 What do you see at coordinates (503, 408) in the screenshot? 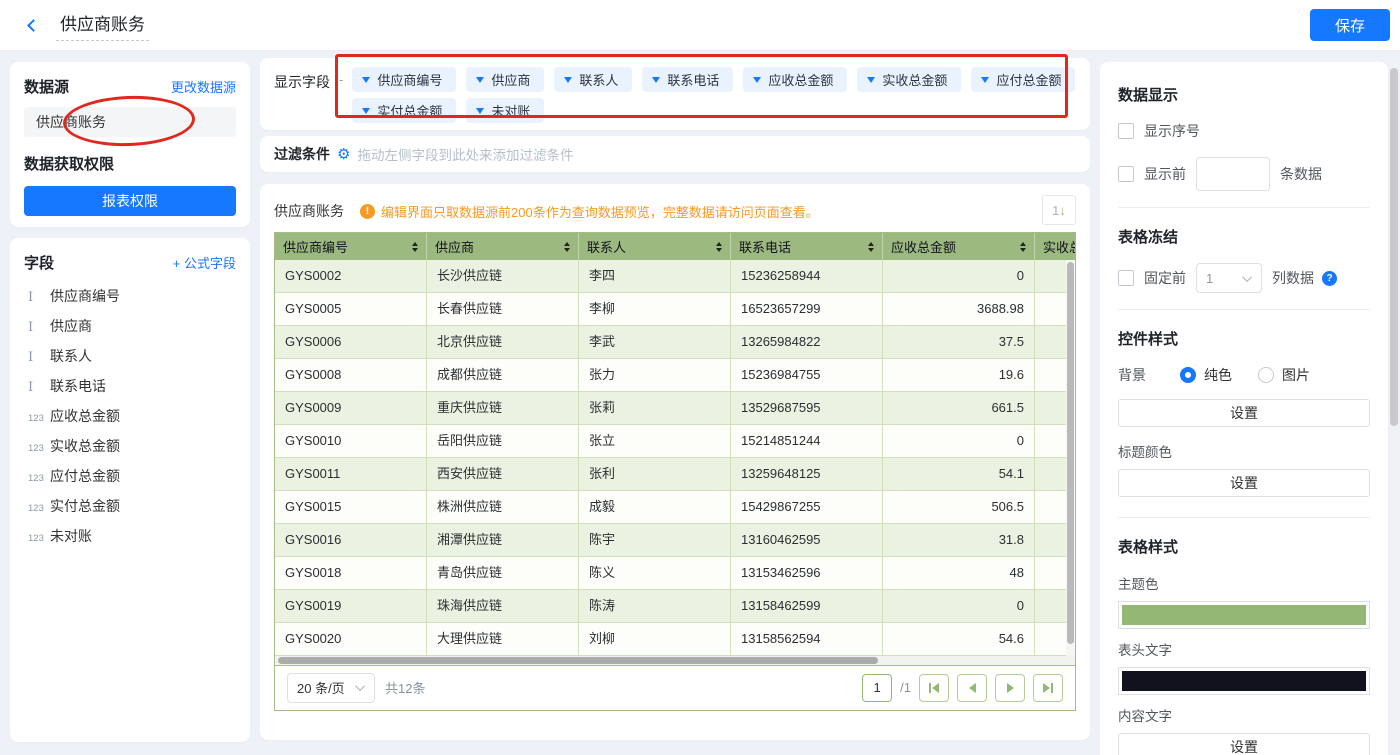
I see `cell-supplier: 重庆供应链` at bounding box center [503, 408].